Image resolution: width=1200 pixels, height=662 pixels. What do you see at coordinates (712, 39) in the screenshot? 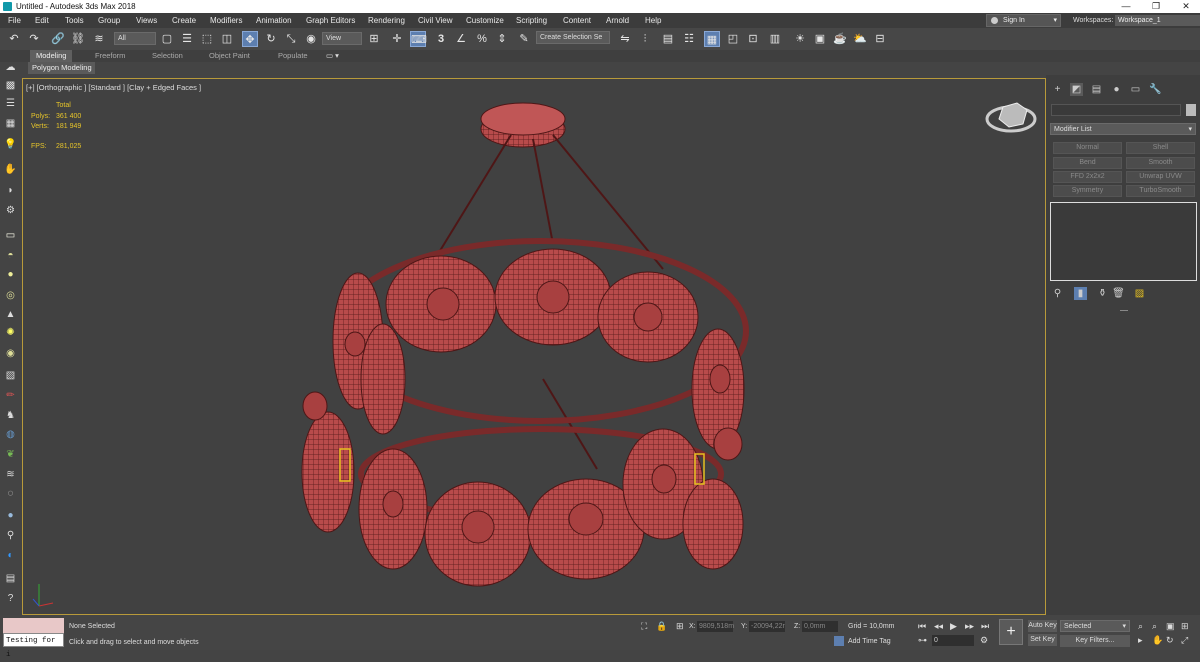
I see `ribbon-toggle-icon: ▦` at bounding box center [712, 39].